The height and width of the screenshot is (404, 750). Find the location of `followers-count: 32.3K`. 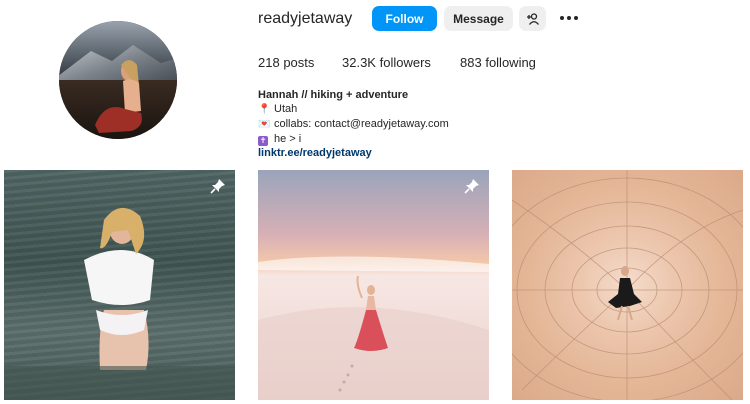

followers-count: 32.3K is located at coordinates (359, 62).